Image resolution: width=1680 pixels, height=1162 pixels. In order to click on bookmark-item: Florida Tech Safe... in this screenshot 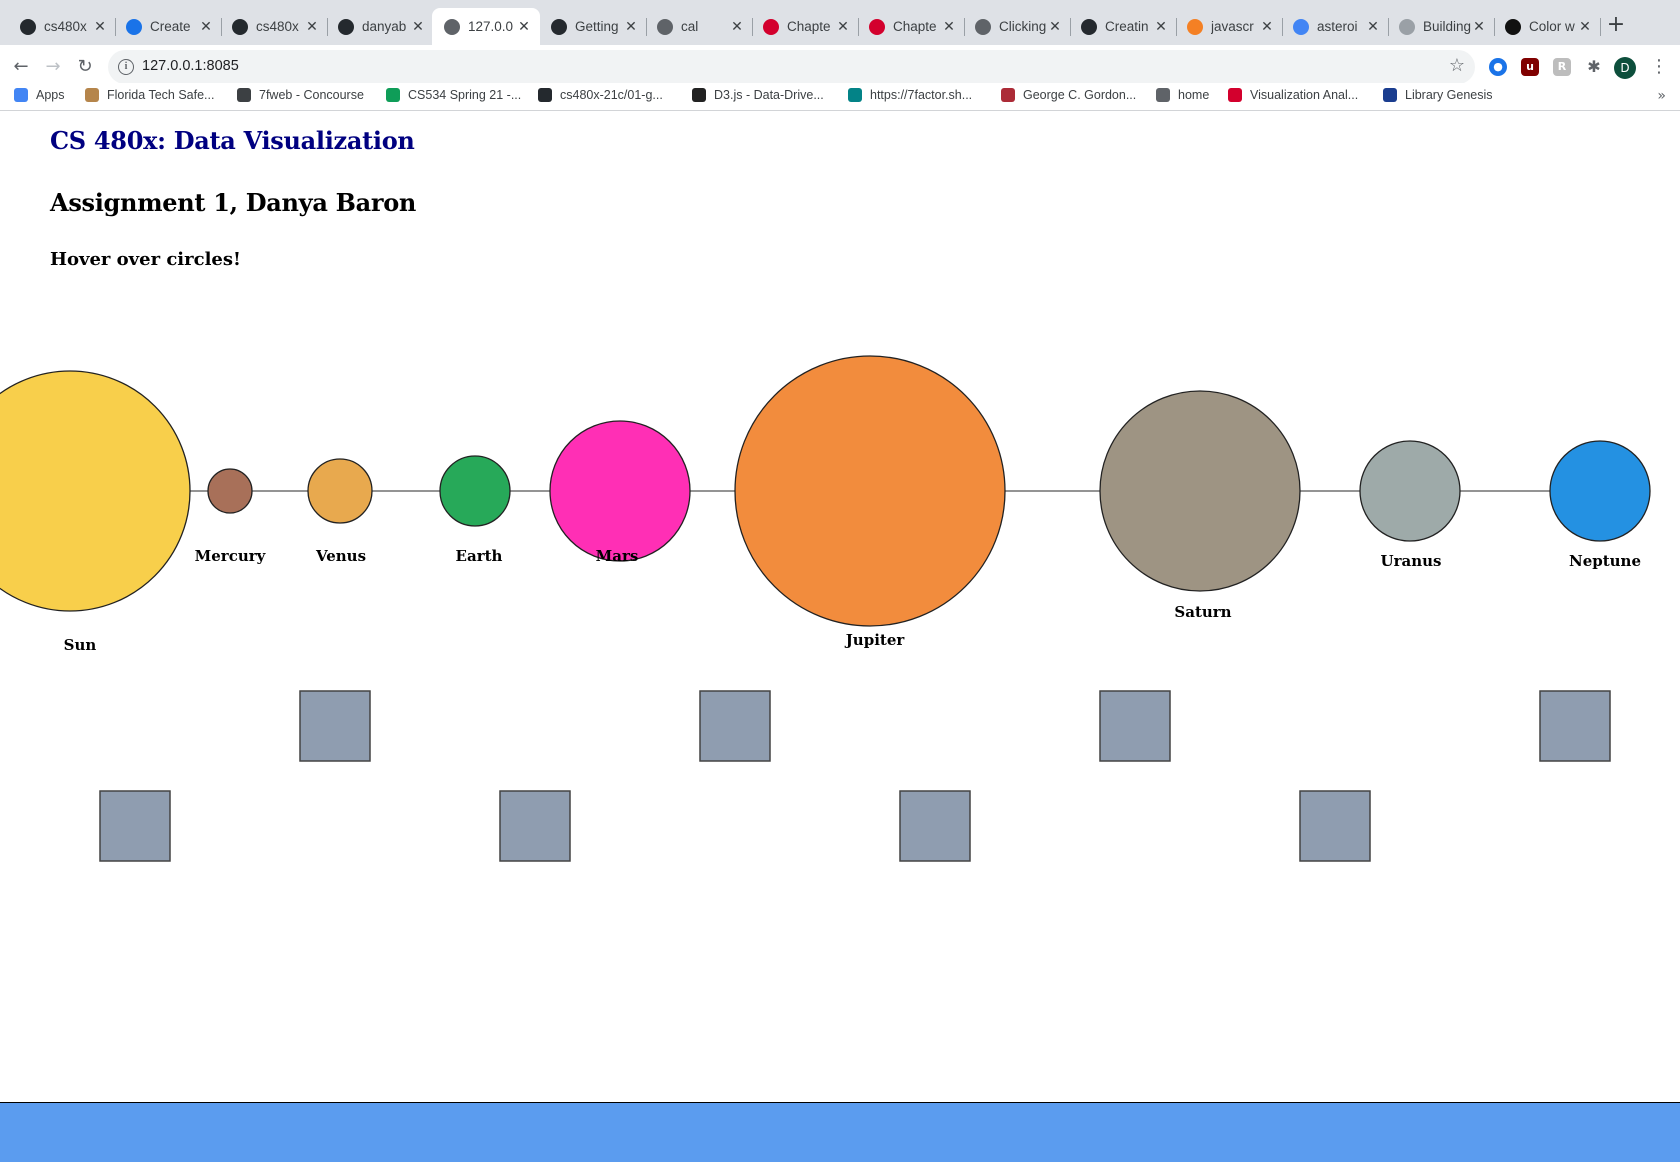, I will do `click(149, 95)`.